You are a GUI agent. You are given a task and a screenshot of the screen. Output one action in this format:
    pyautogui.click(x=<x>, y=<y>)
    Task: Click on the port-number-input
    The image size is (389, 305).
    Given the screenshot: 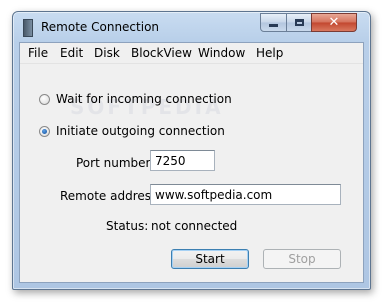 What is the action you would take?
    pyautogui.click(x=182, y=160)
    